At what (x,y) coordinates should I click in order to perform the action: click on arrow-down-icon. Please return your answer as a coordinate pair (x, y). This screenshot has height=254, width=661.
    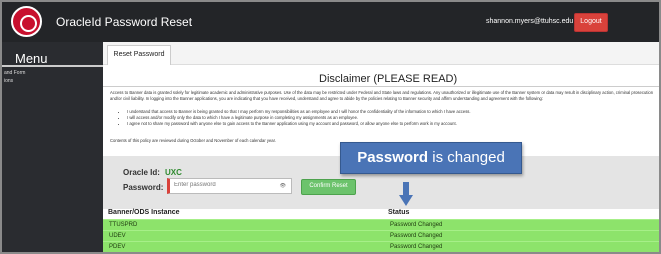
    Looking at the image, I should click on (406, 194).